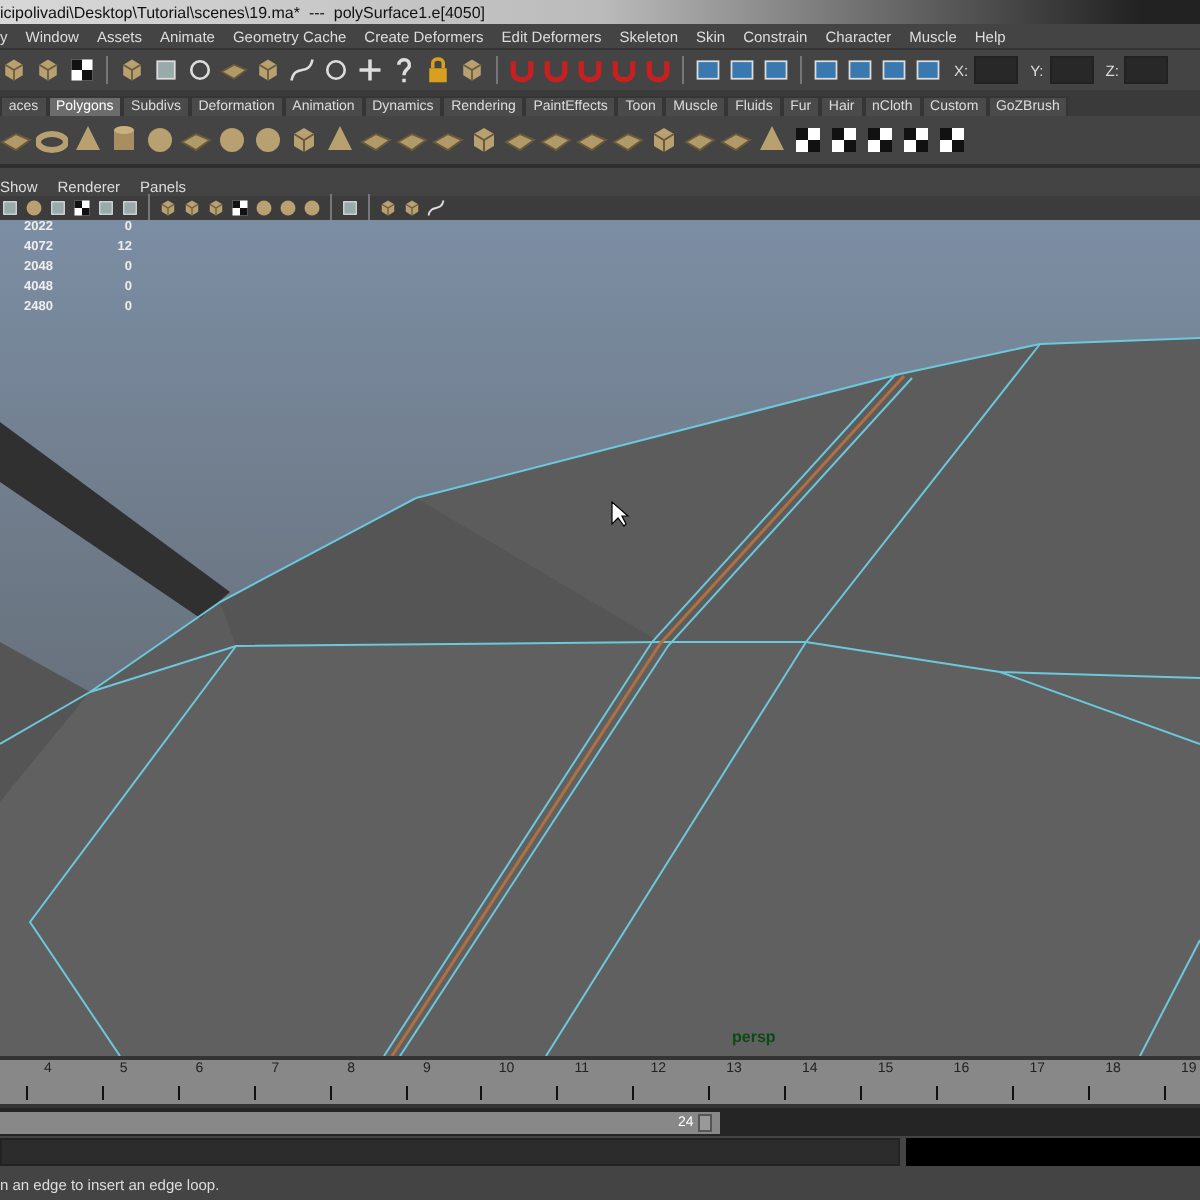 The height and width of the screenshot is (1200, 1200). What do you see at coordinates (450, 1152) in the screenshot?
I see `command-line-field` at bounding box center [450, 1152].